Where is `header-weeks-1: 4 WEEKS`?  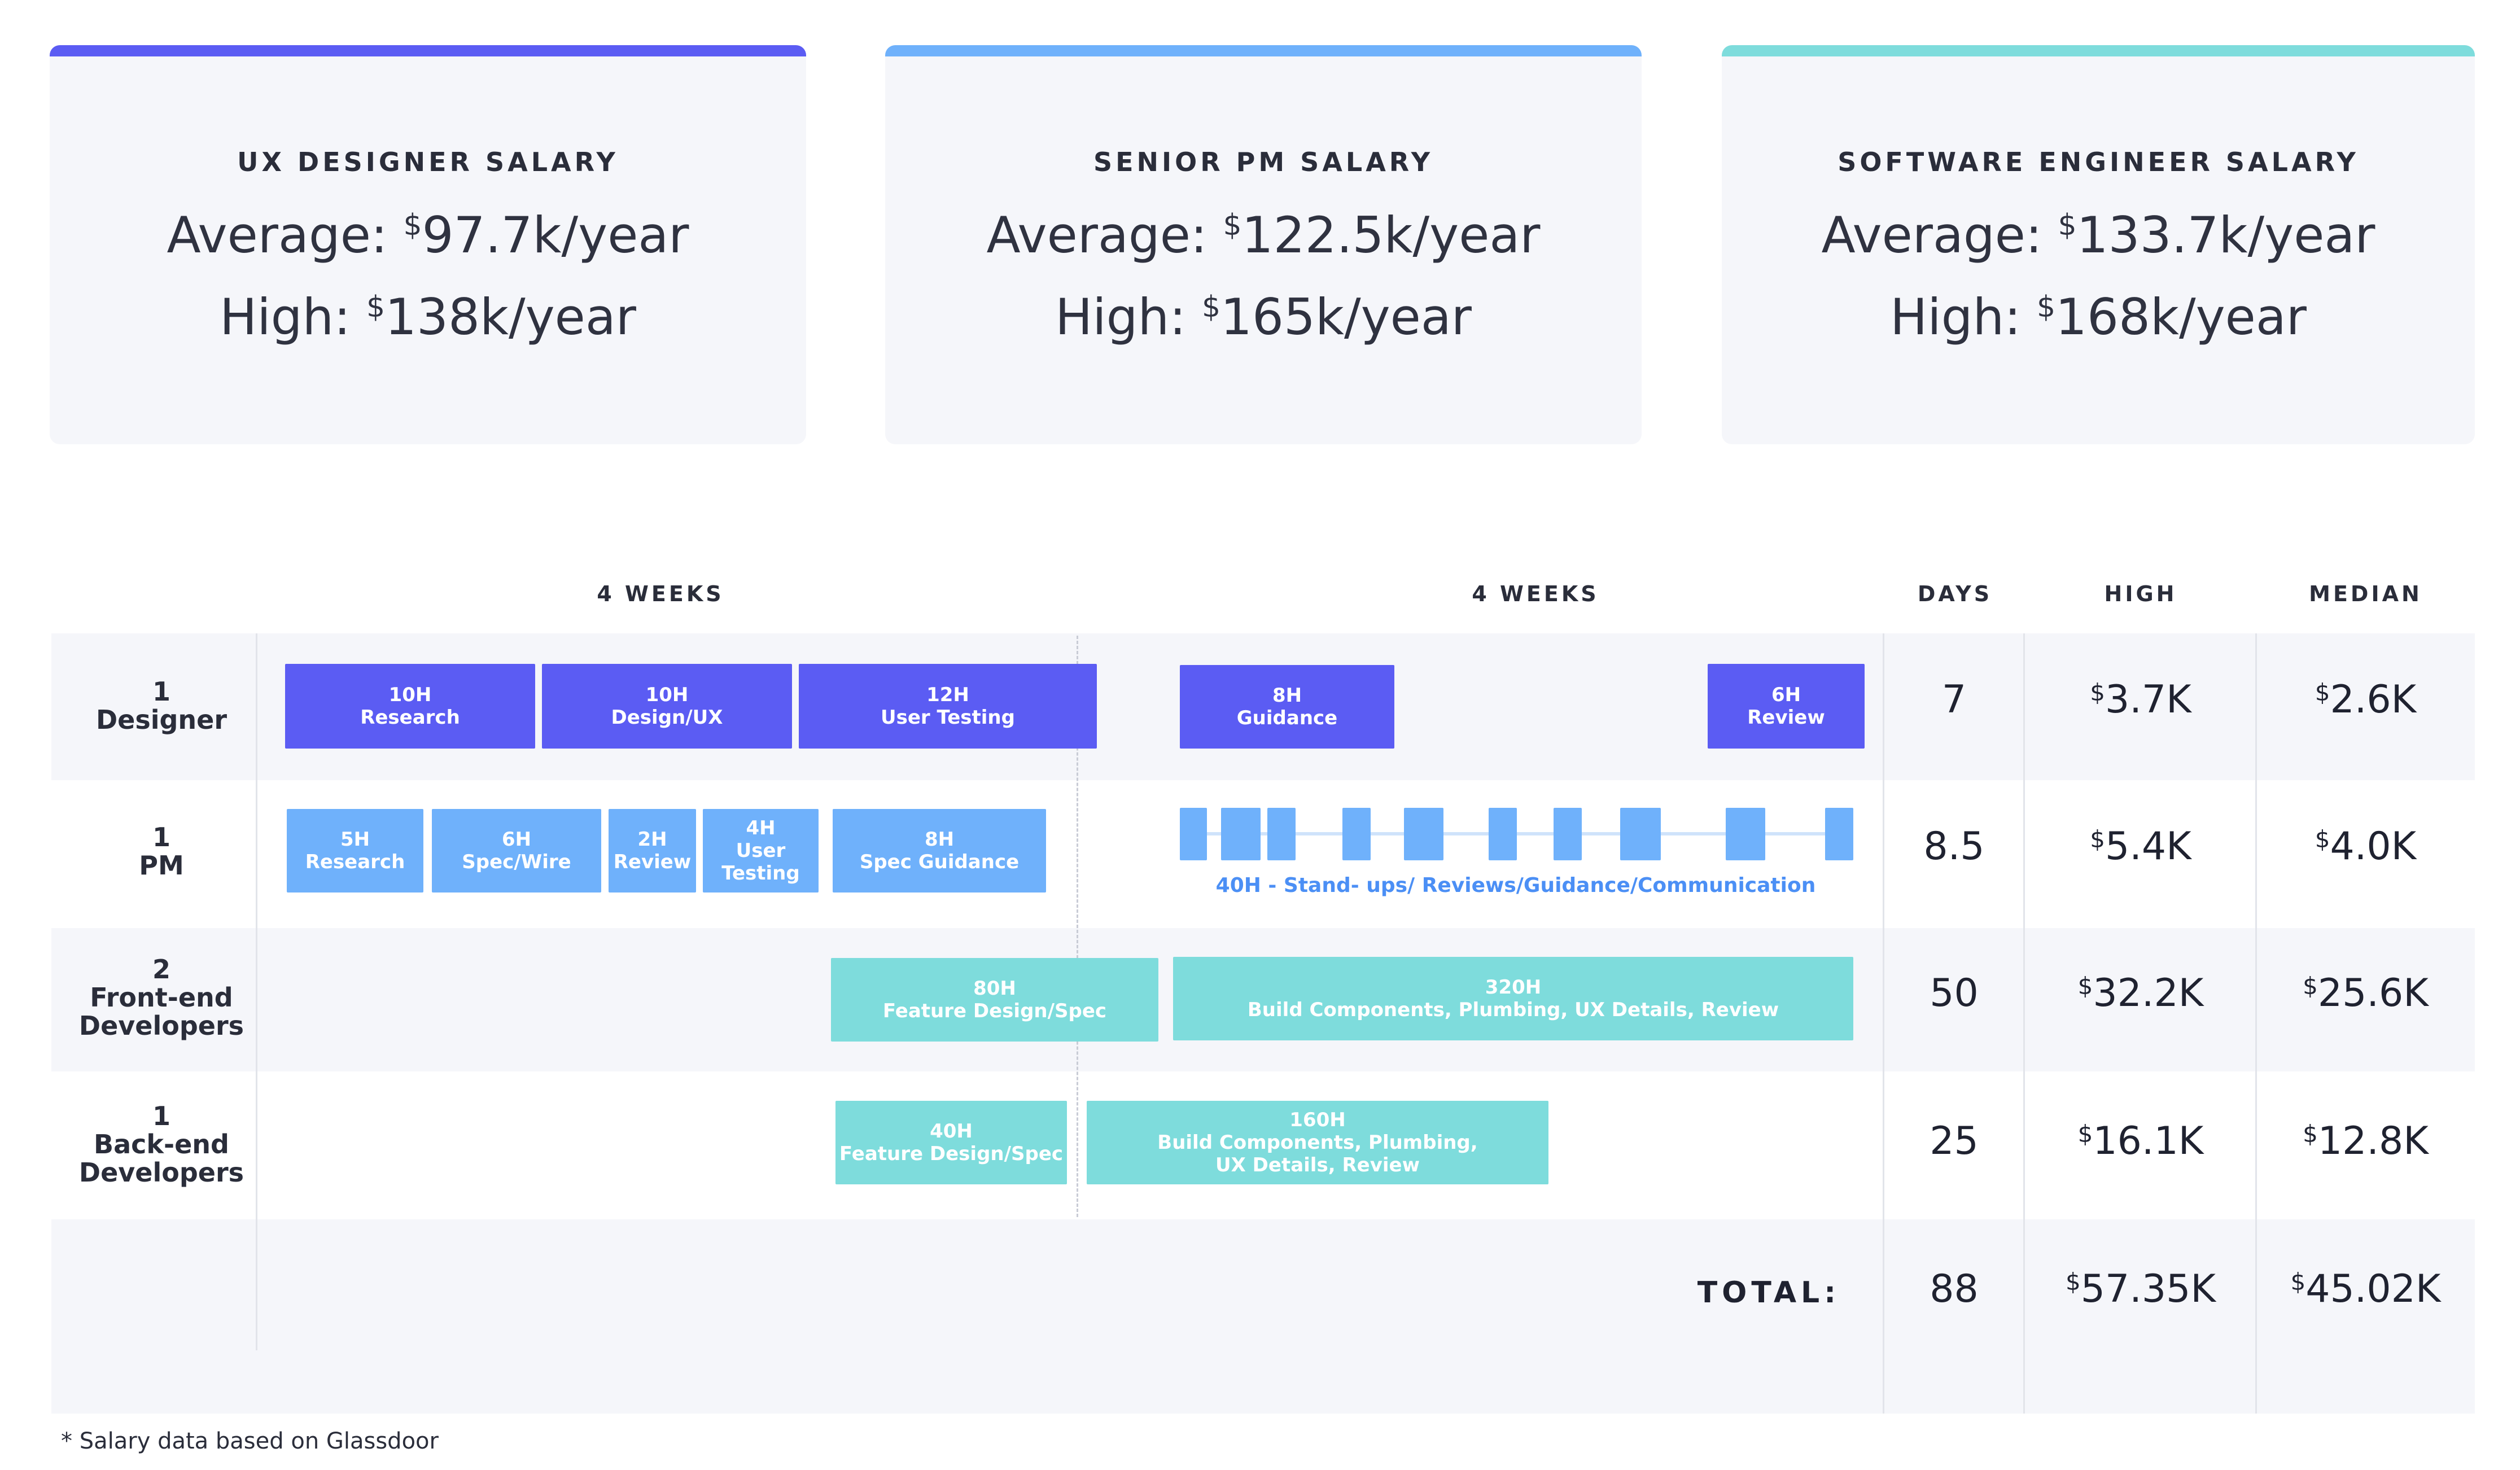 header-weeks-1: 4 WEEKS is located at coordinates (661, 594).